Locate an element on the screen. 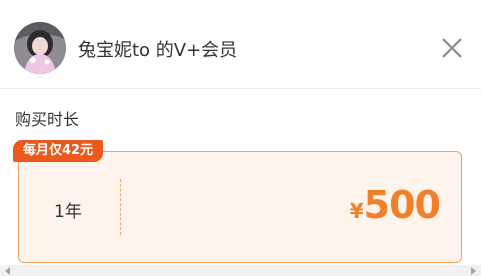  close-button is located at coordinates (452, 48).